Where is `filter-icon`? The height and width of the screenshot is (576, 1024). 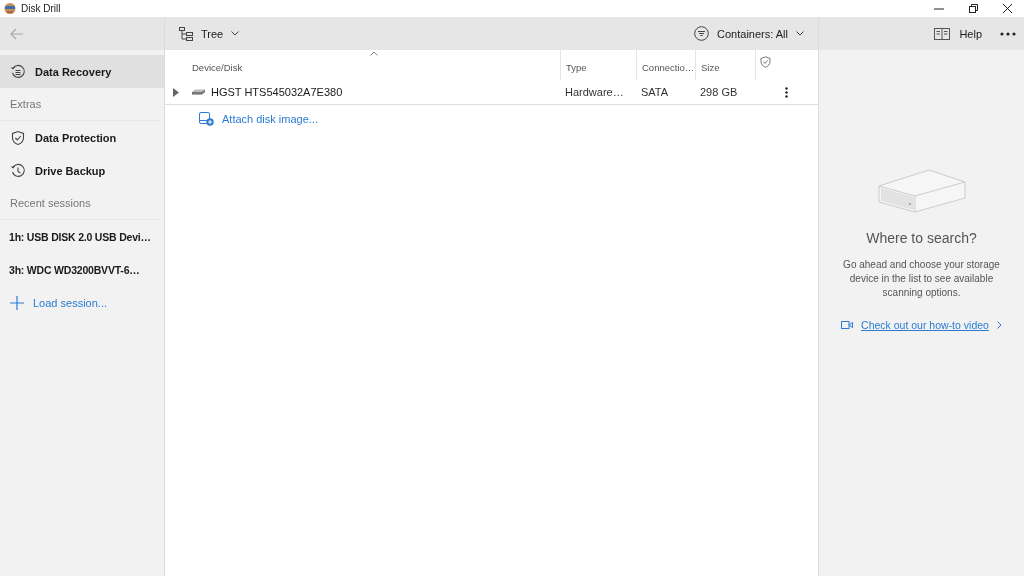
filter-icon is located at coordinates (702, 33).